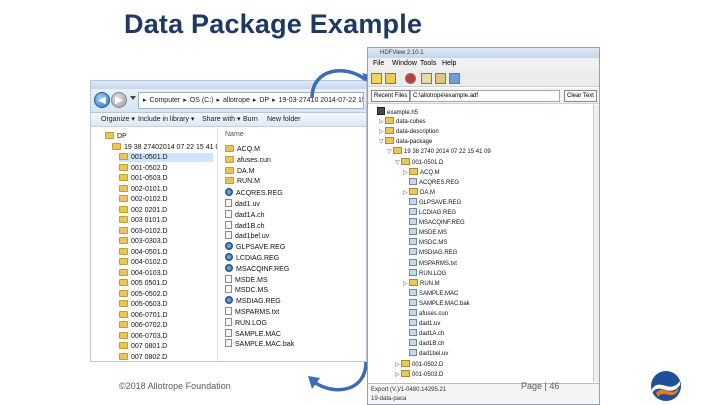 The height and width of the screenshot is (405, 720). I want to click on menu-item-file: File, so click(378, 64).